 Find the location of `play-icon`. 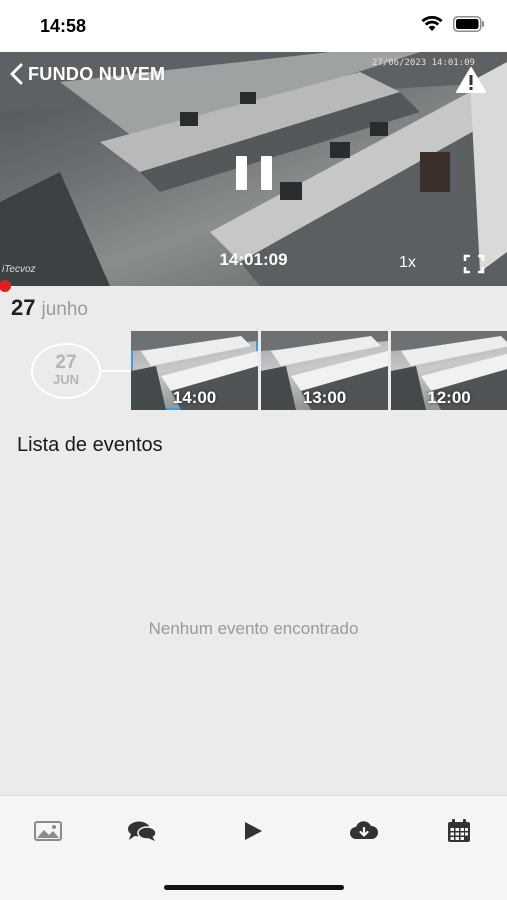

play-icon is located at coordinates (253, 831).